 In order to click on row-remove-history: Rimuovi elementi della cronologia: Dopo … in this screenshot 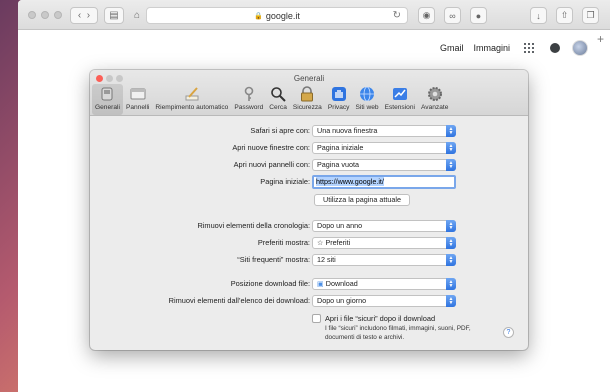, I will do `click(309, 226)`.